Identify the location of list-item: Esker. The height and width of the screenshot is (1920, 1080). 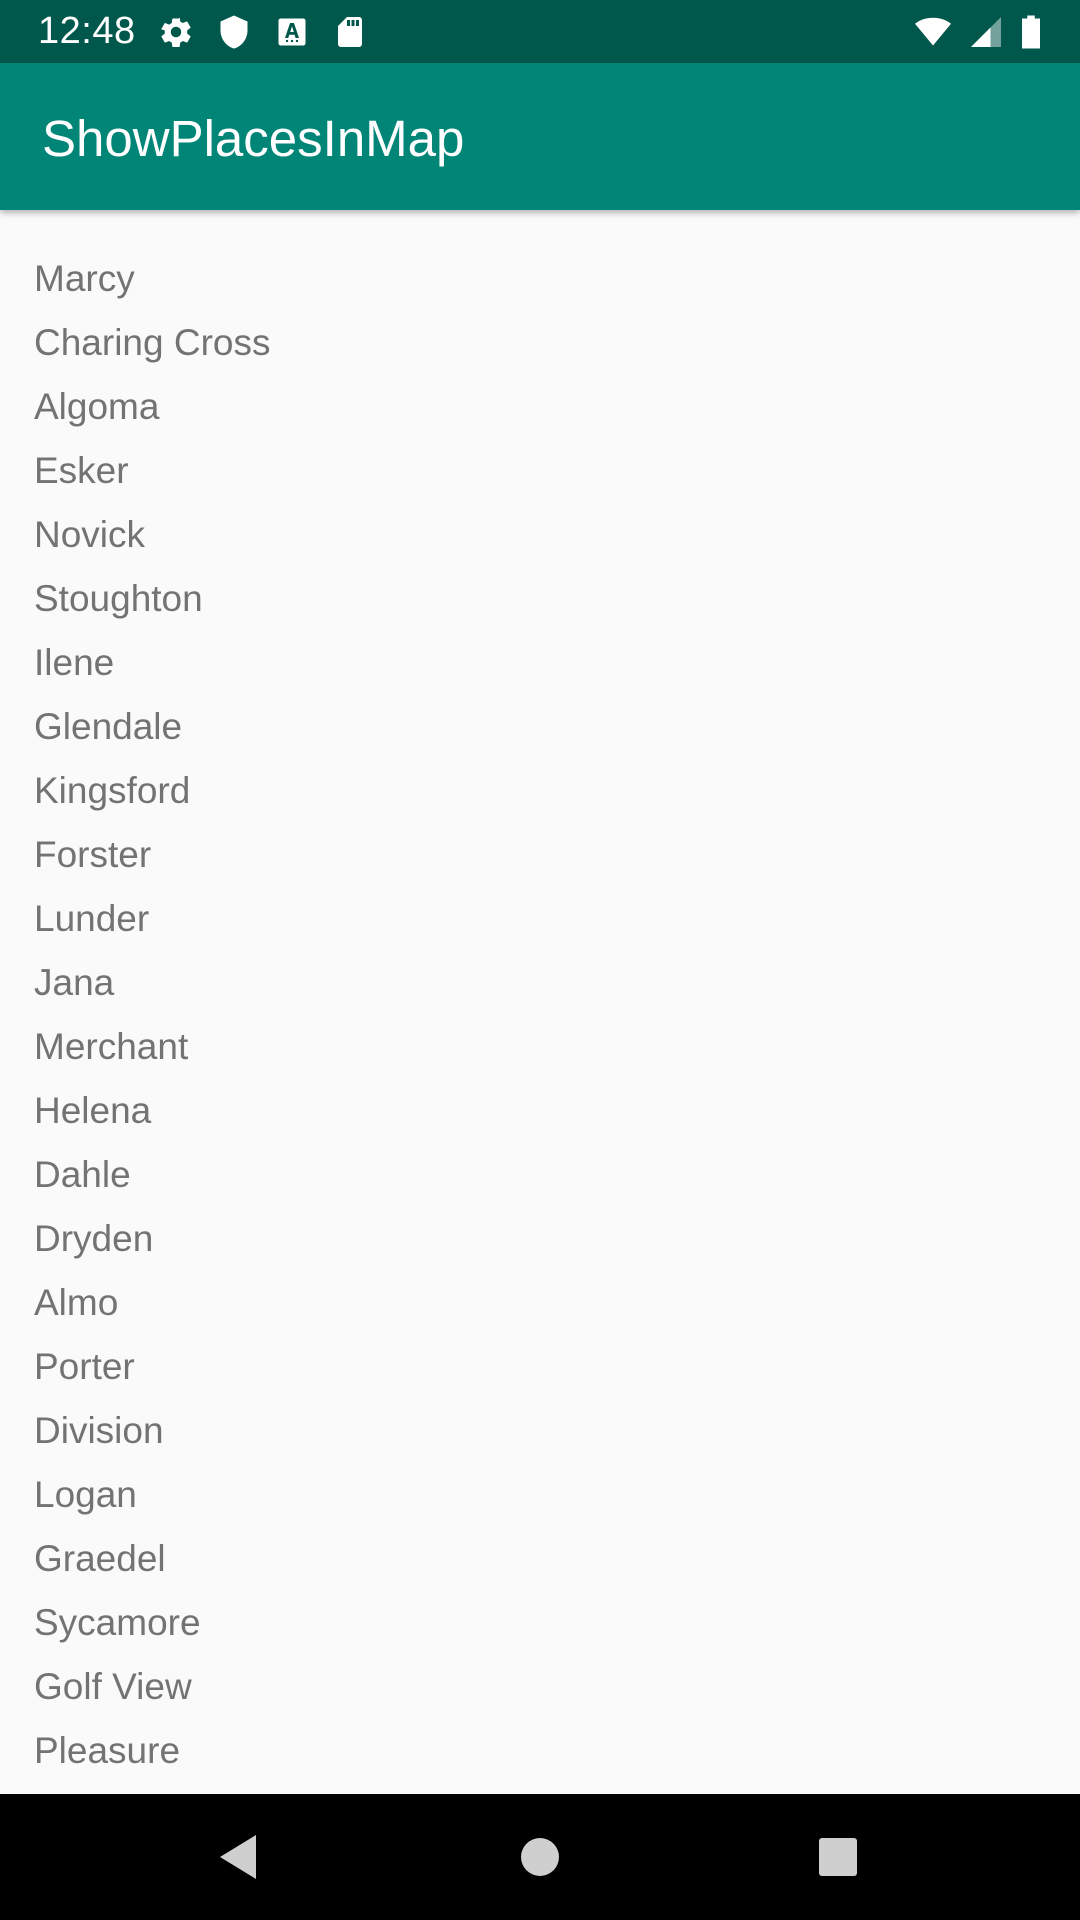
(81, 471).